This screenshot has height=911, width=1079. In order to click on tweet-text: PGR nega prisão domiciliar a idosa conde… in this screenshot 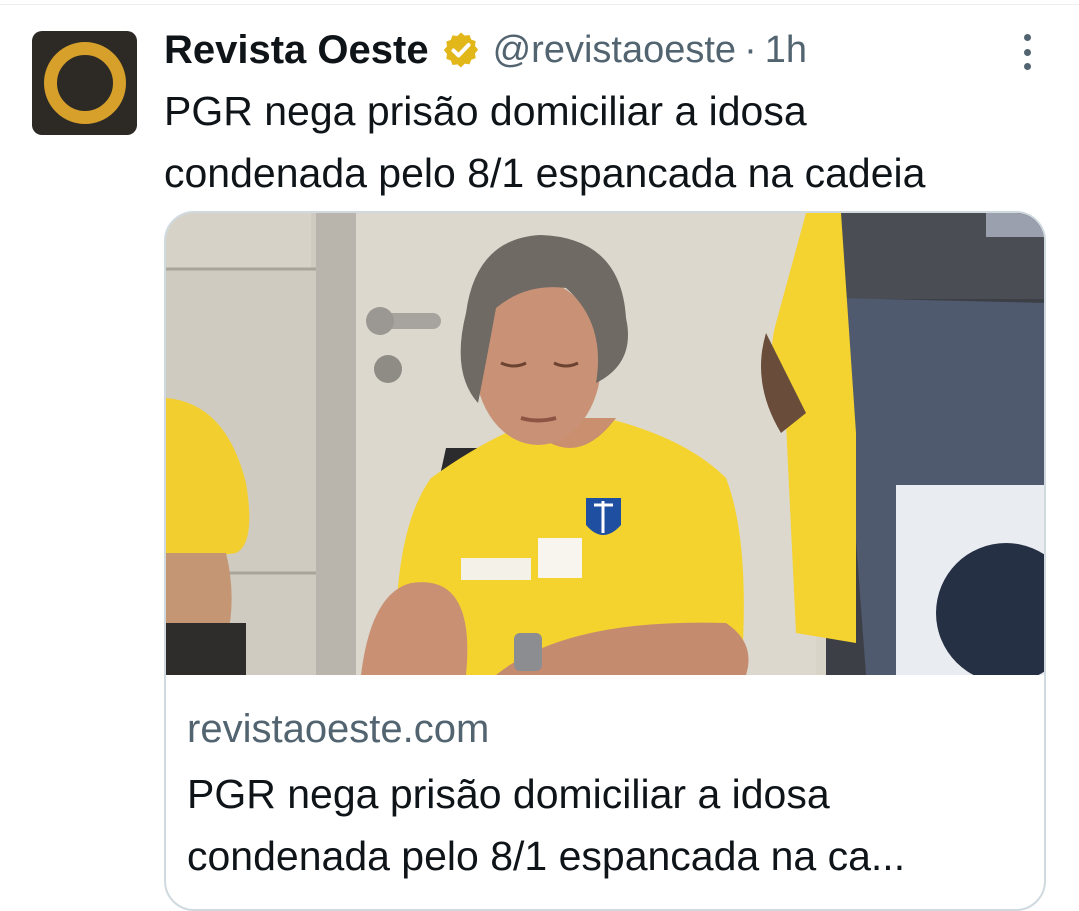, I will do `click(614, 142)`.